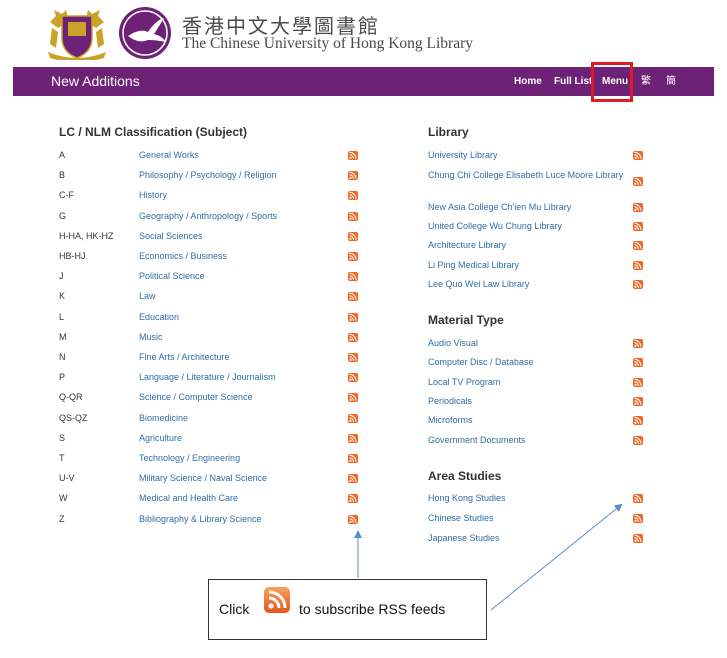  What do you see at coordinates (495, 226) in the screenshot?
I see `library-link: United College Wu Chung Library` at bounding box center [495, 226].